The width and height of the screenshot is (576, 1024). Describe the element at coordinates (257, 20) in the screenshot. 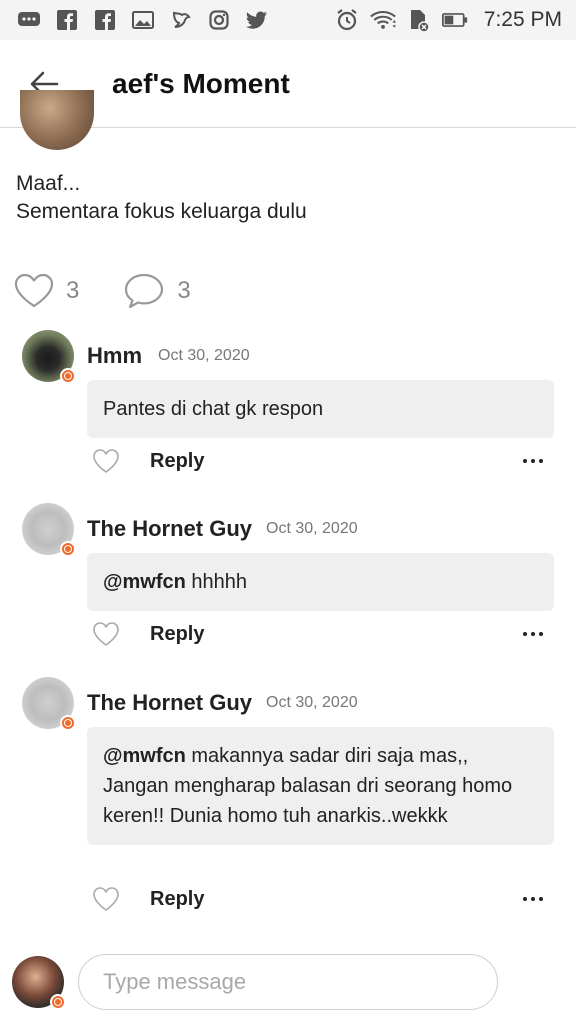

I see `twitter-icon` at that location.